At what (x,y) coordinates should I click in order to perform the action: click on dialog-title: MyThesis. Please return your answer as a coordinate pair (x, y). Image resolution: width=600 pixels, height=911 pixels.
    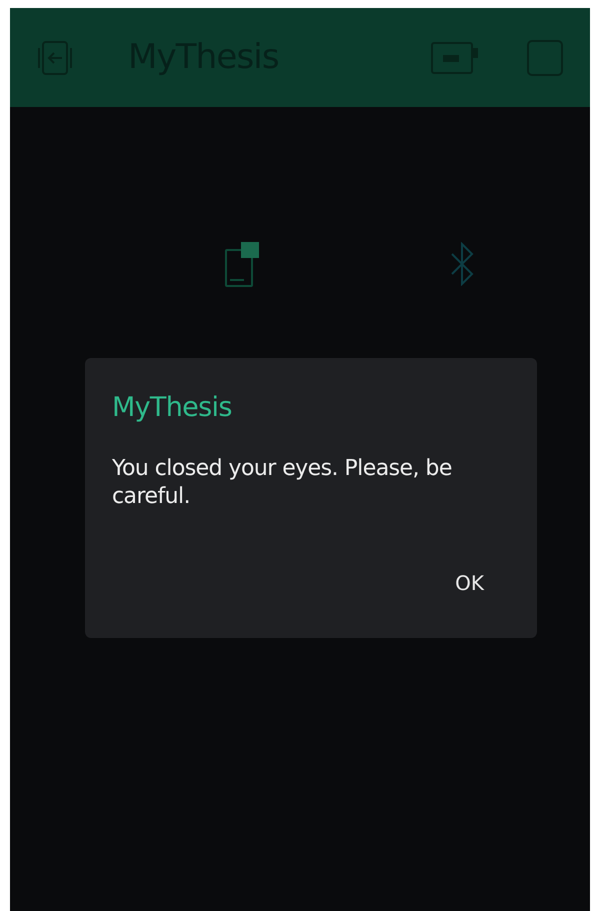
    Looking at the image, I should click on (172, 408).